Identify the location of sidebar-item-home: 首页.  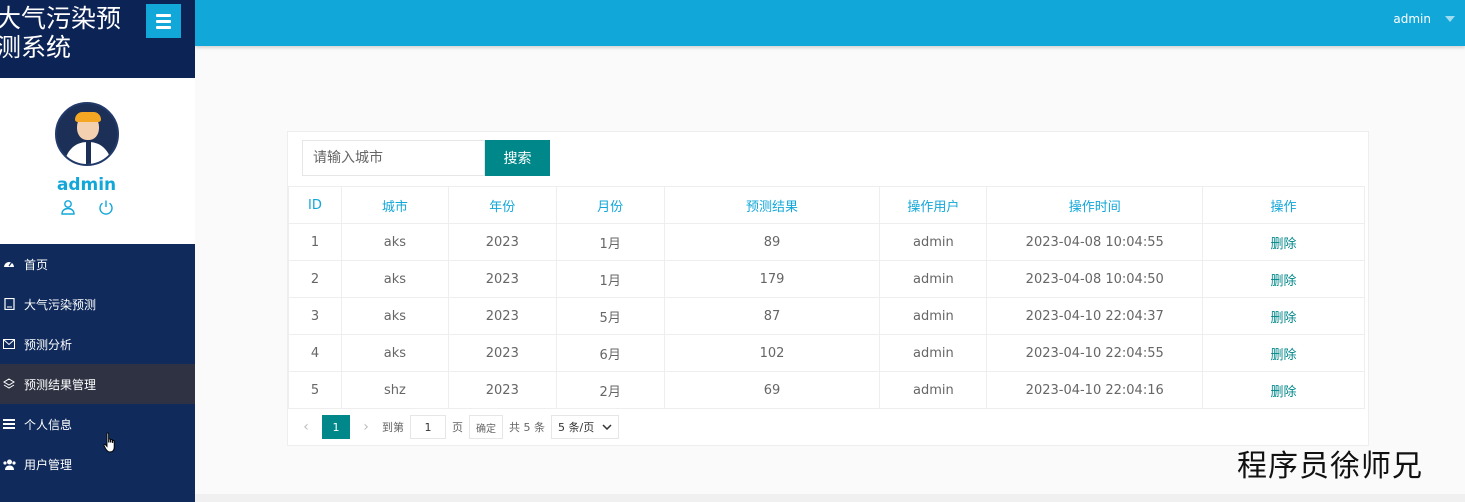
(97, 264).